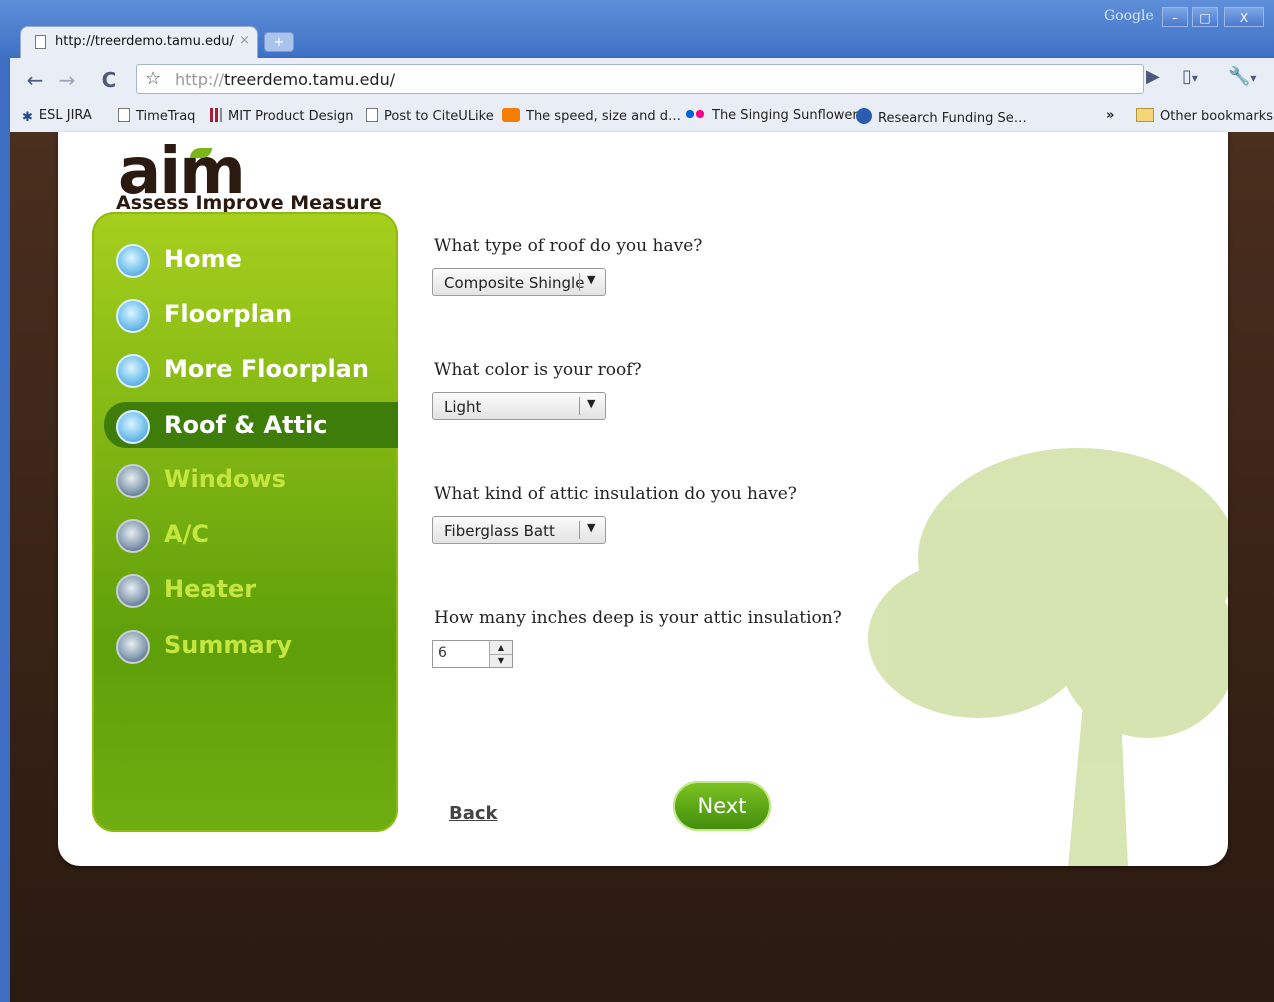  I want to click on bookmark-timetraq: TimeTraq, so click(156, 116).